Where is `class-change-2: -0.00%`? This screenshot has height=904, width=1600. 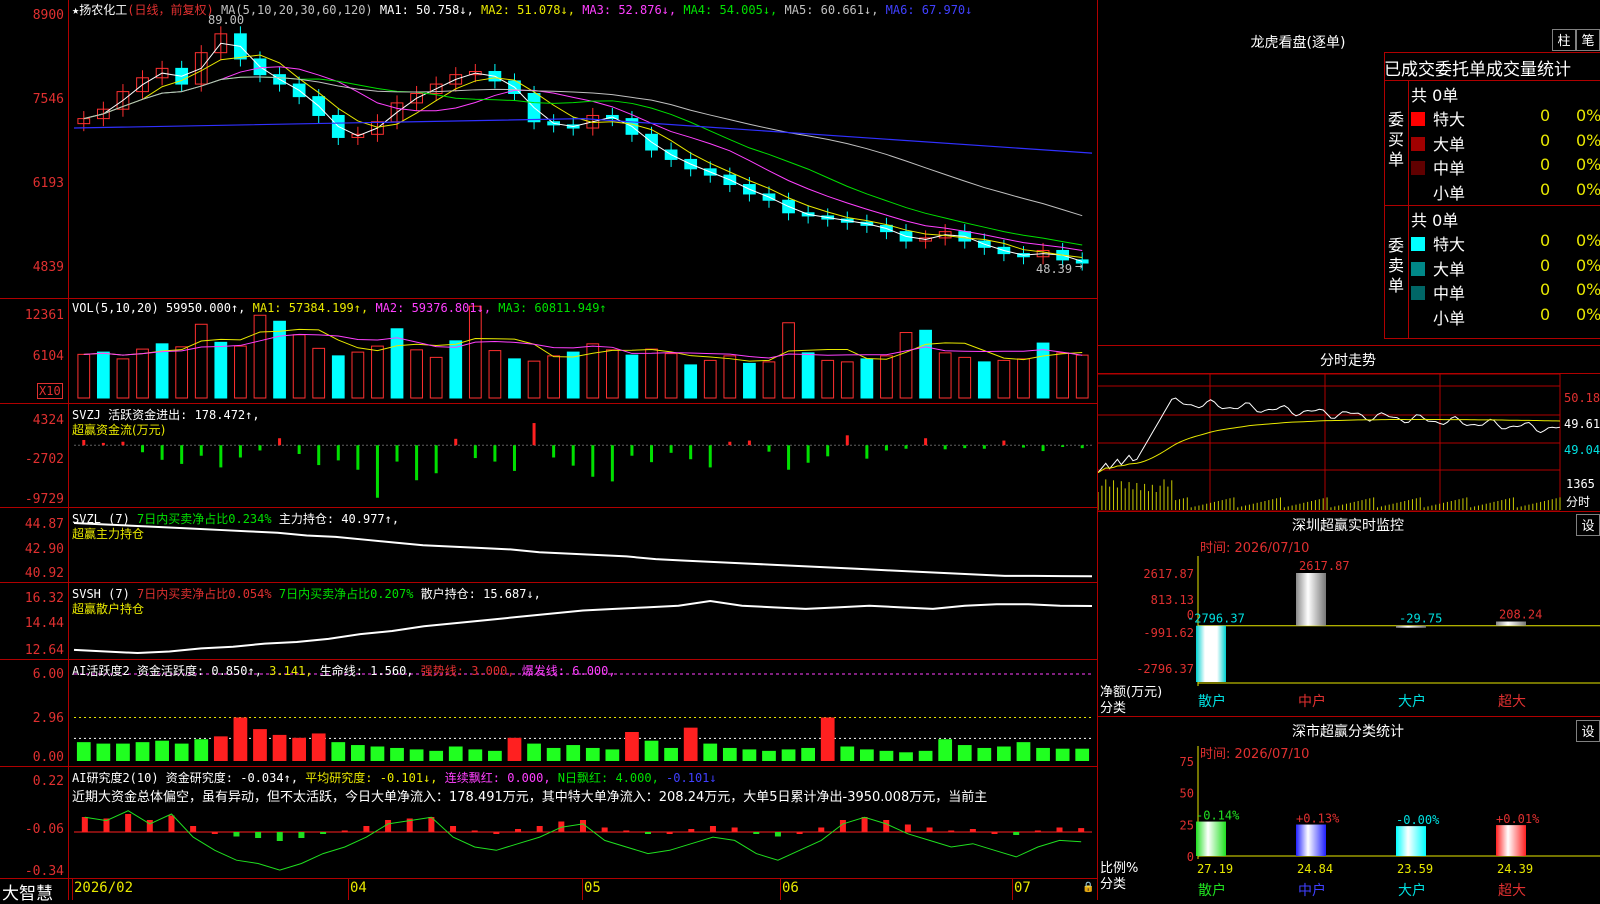
class-change-2: -0.00% is located at coordinates (1418, 820).